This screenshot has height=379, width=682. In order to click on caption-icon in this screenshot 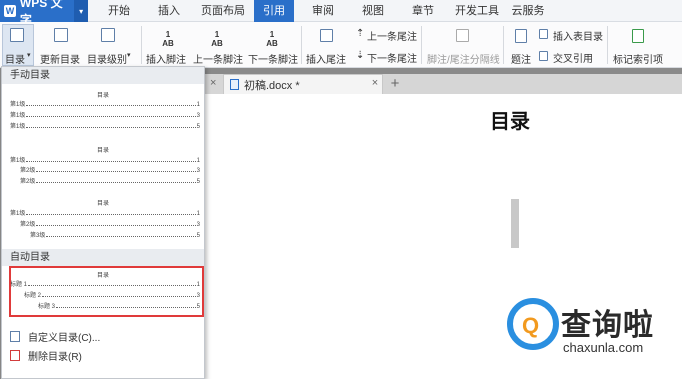, I will do `click(521, 36)`.